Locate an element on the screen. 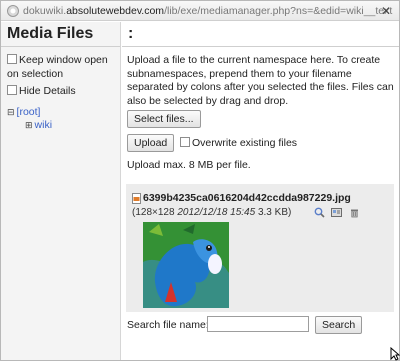  keep-window-open-checkbox is located at coordinates (12, 59).